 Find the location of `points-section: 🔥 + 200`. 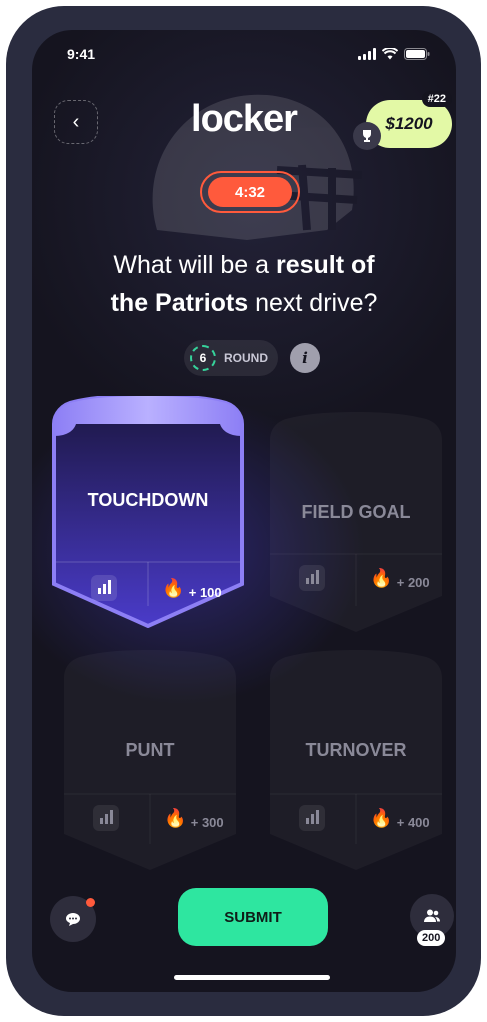

points-section: 🔥 + 200 is located at coordinates (400, 578).